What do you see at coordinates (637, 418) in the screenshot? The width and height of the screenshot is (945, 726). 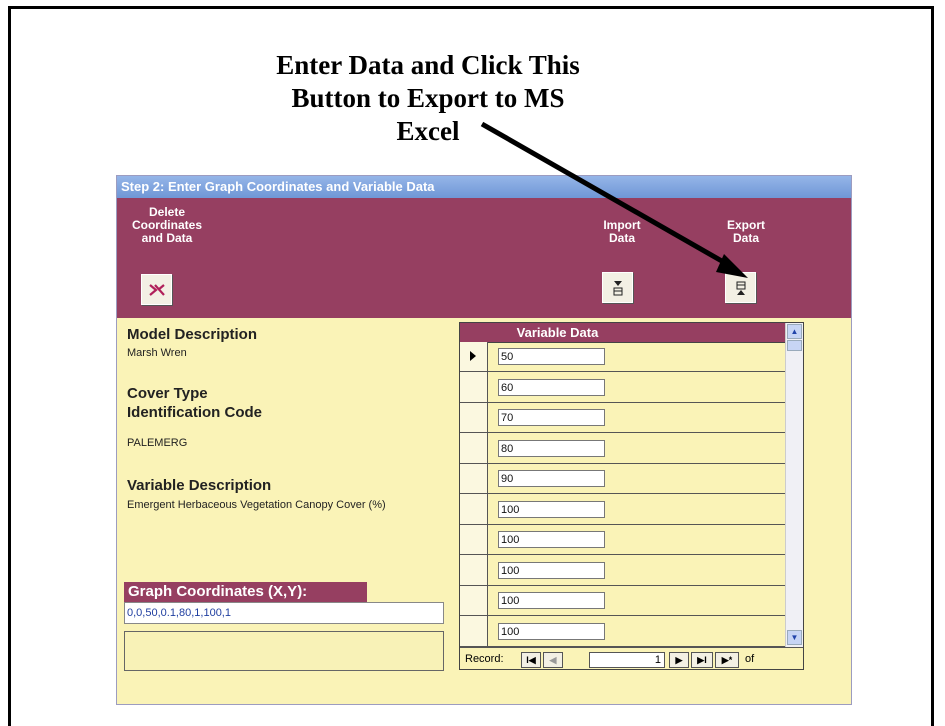 I see `table-row: 70` at bounding box center [637, 418].